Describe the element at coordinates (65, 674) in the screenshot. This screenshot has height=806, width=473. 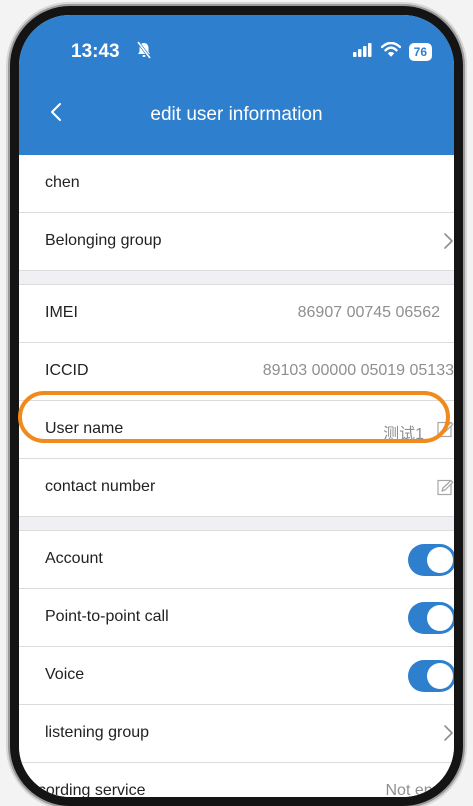
I see `voice-label: Voice` at that location.